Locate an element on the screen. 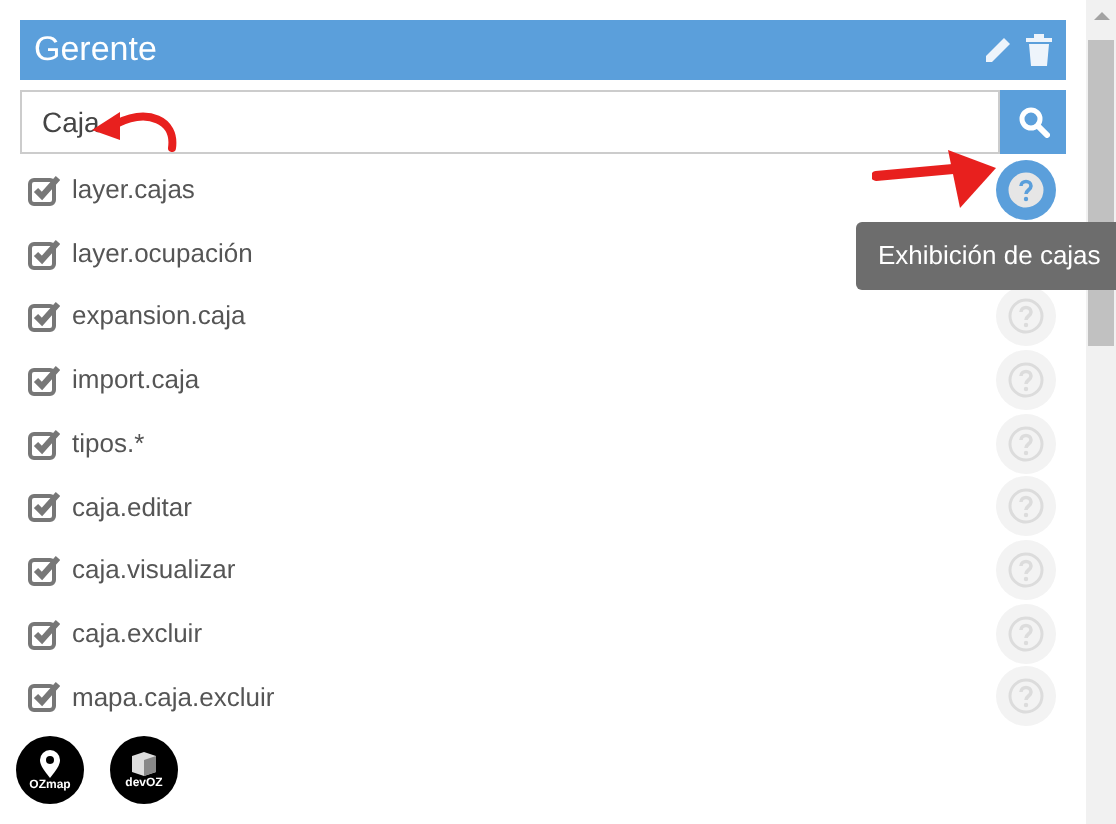  permission-label: mapa.caja.excluir is located at coordinates (173, 697).